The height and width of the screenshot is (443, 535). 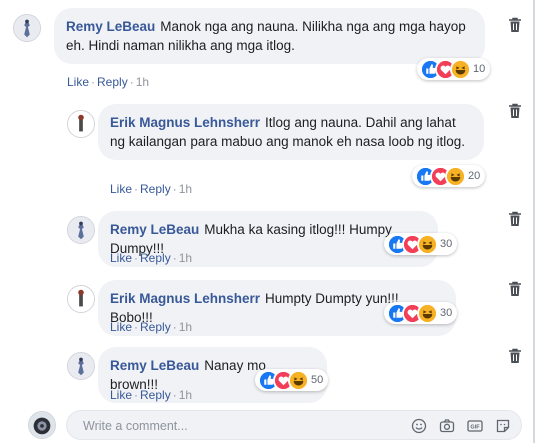 I want to click on reaction-count: 10, so click(x=479, y=69).